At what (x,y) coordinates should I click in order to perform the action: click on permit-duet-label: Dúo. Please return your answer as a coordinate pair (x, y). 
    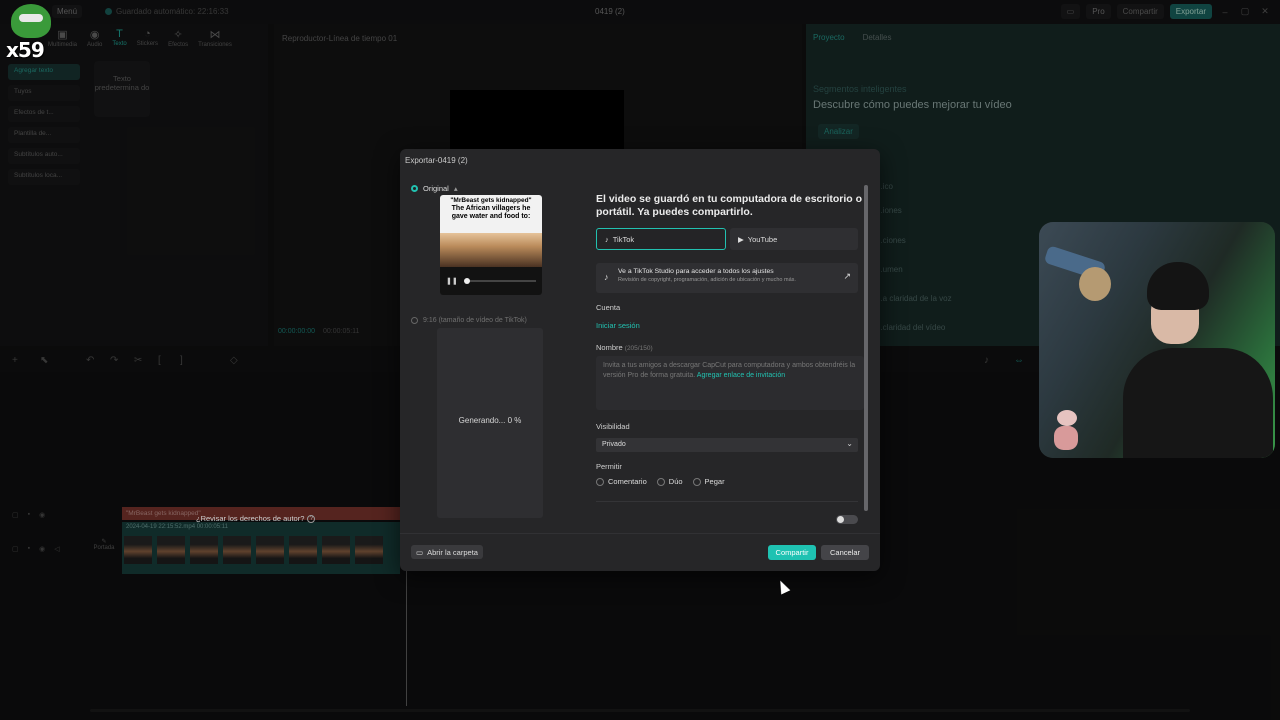
    Looking at the image, I should click on (675, 481).